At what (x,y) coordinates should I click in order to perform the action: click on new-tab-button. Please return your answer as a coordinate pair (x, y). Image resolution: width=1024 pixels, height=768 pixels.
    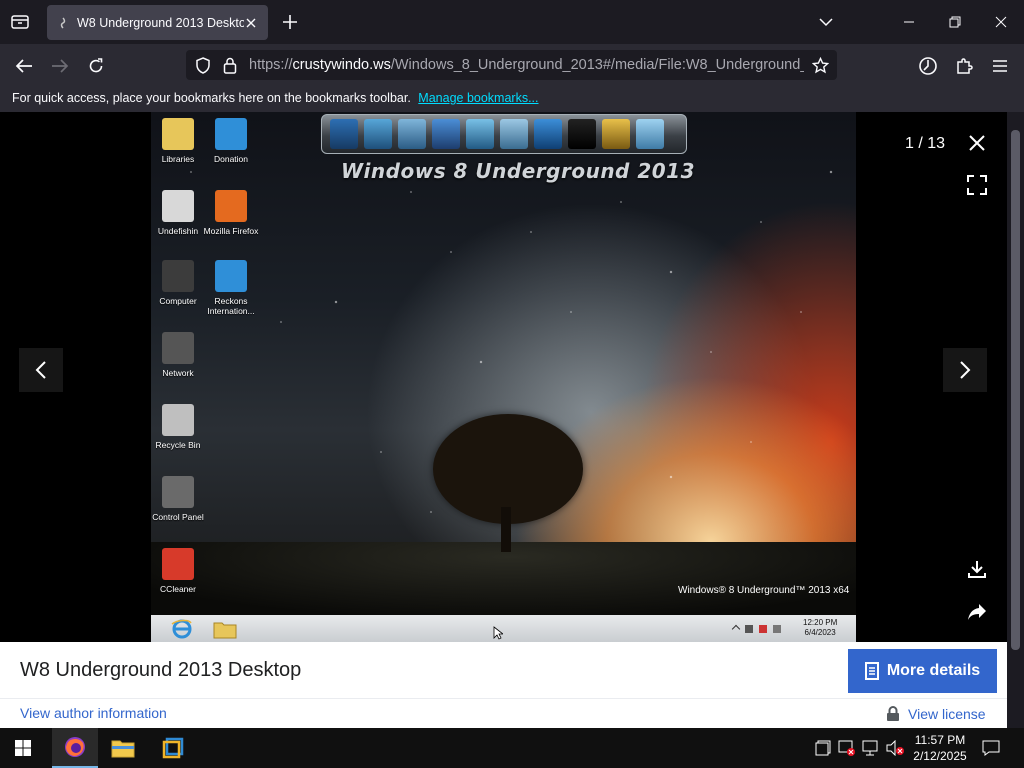
    Looking at the image, I should click on (290, 22).